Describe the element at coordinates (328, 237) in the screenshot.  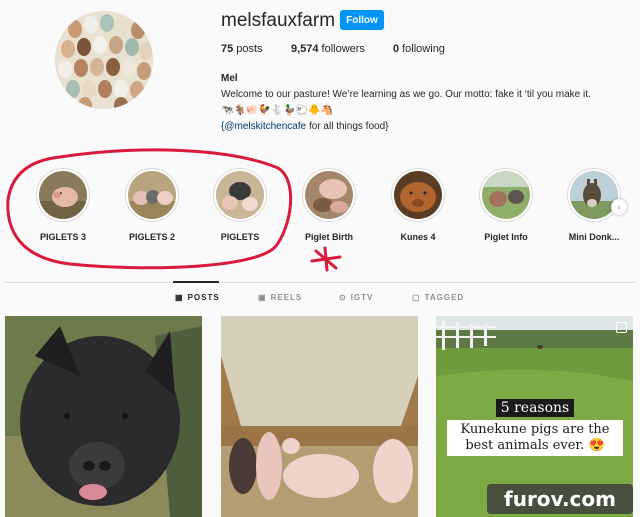
I see `highlight-label: Piglet Birth` at that location.